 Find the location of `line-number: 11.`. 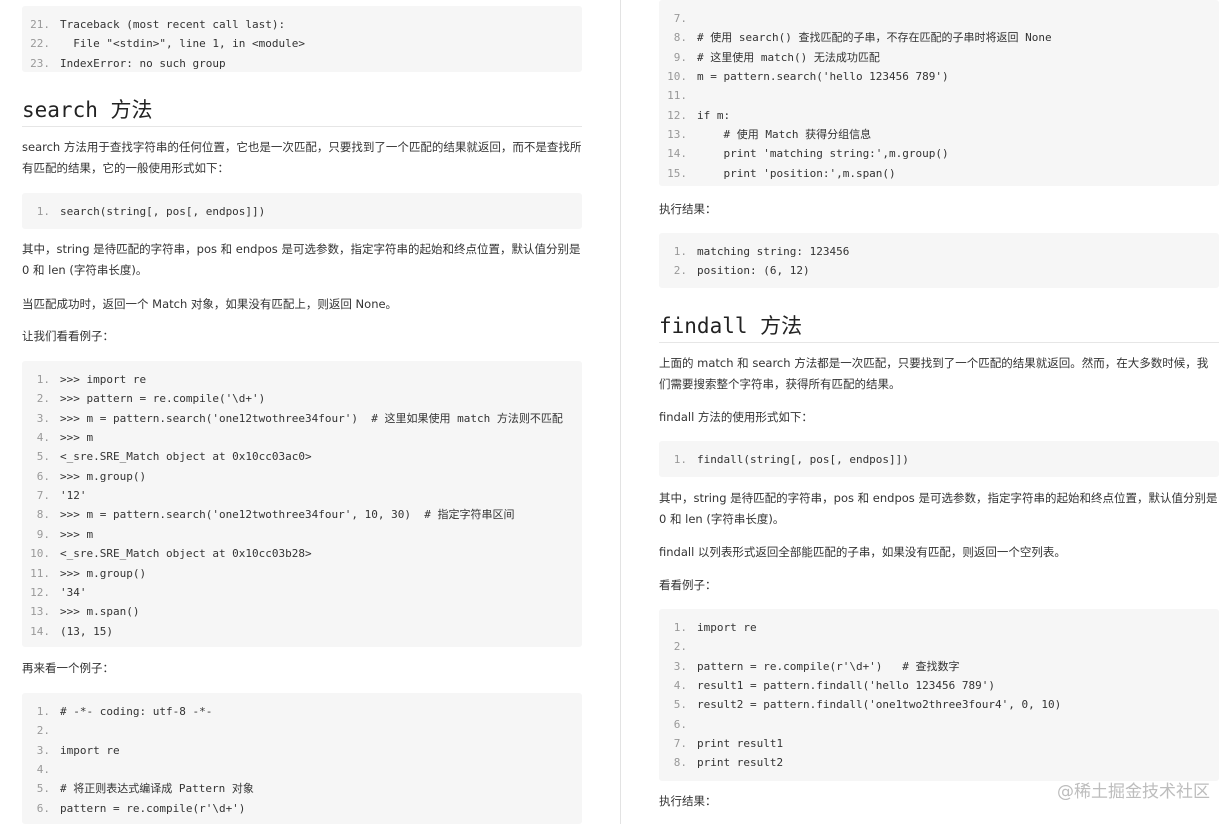

line-number: 11. is located at coordinates (40, 573).